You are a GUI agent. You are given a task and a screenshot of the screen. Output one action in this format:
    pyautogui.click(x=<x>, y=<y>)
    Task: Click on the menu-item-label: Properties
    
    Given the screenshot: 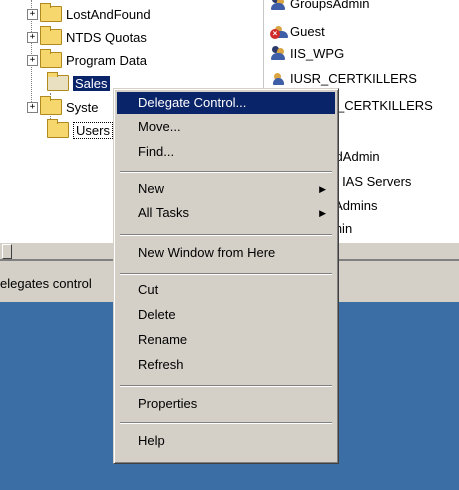 What is the action you would take?
    pyautogui.click(x=168, y=403)
    